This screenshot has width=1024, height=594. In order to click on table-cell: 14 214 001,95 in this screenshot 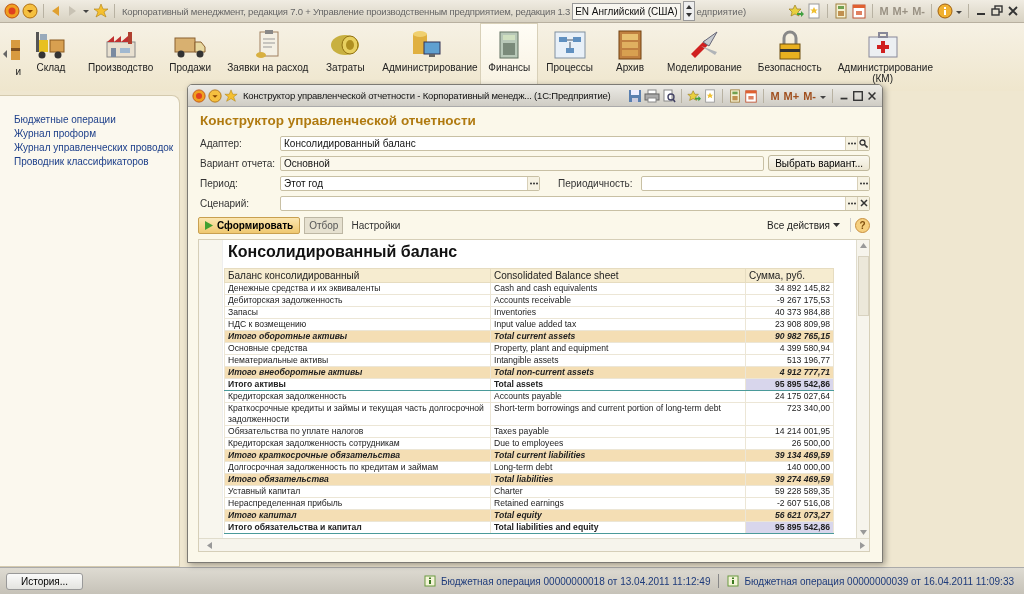, I will do `click(789, 431)`.